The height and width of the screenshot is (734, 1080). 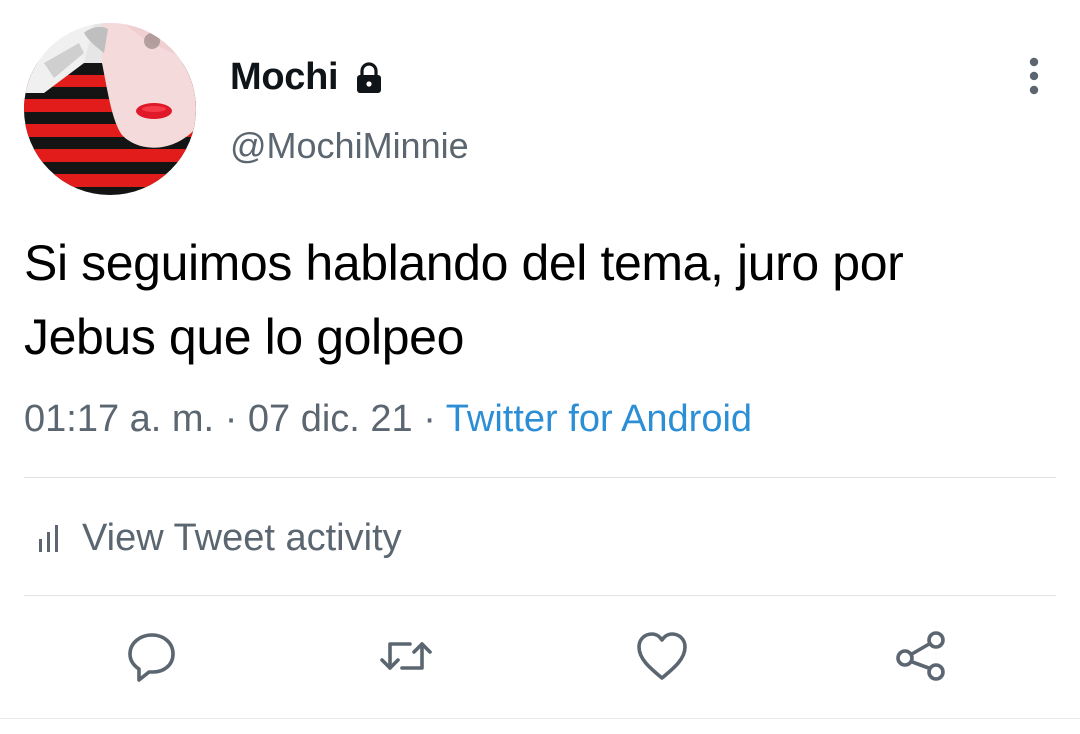 I want to click on tweet-text-line-2: Jebus que lo golpeo, so click(x=244, y=337).